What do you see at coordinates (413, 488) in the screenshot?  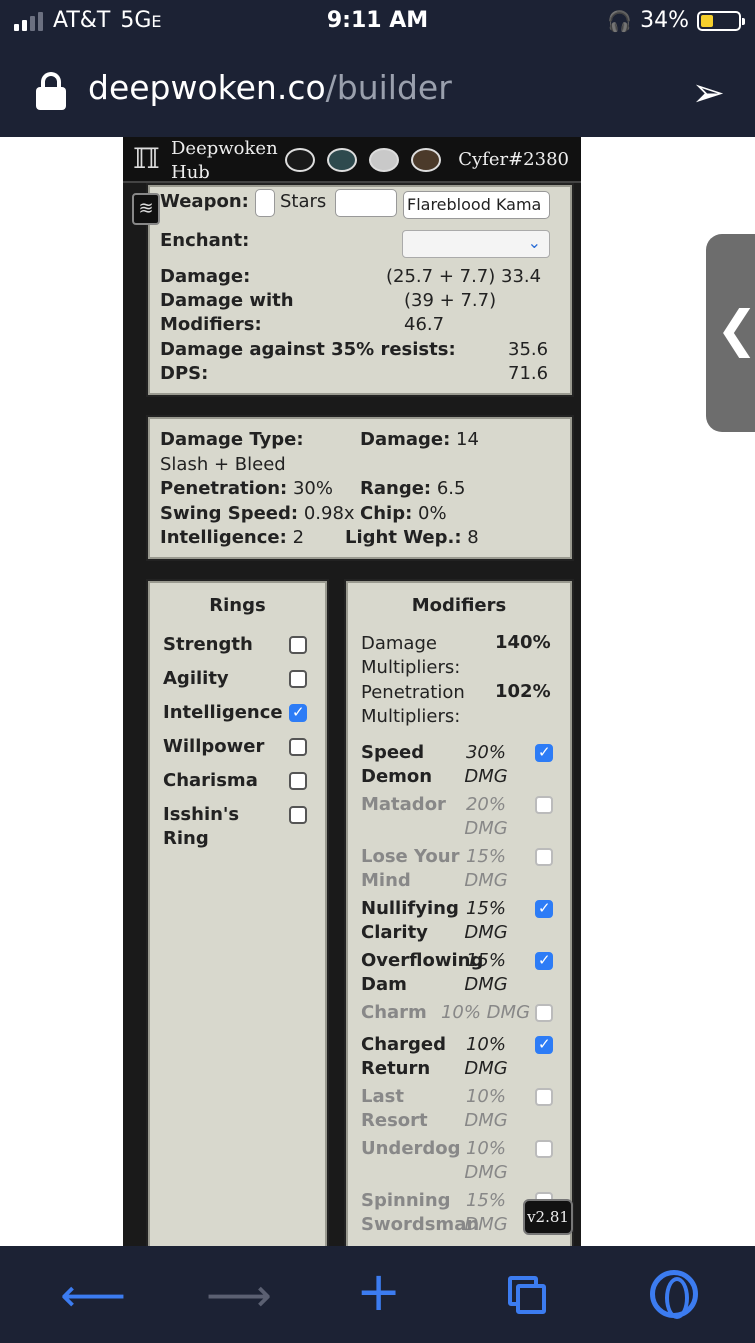 I see `stat-range: Range: 6.5` at bounding box center [413, 488].